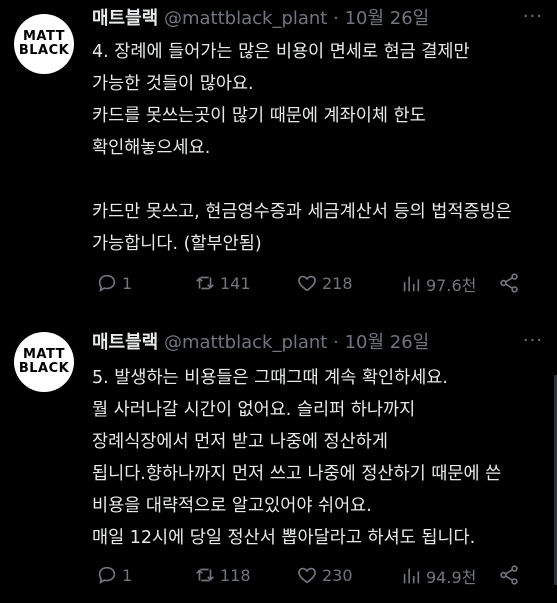 This screenshot has width=557, height=603. What do you see at coordinates (337, 575) in the screenshot?
I see `like-count: 230` at bounding box center [337, 575].